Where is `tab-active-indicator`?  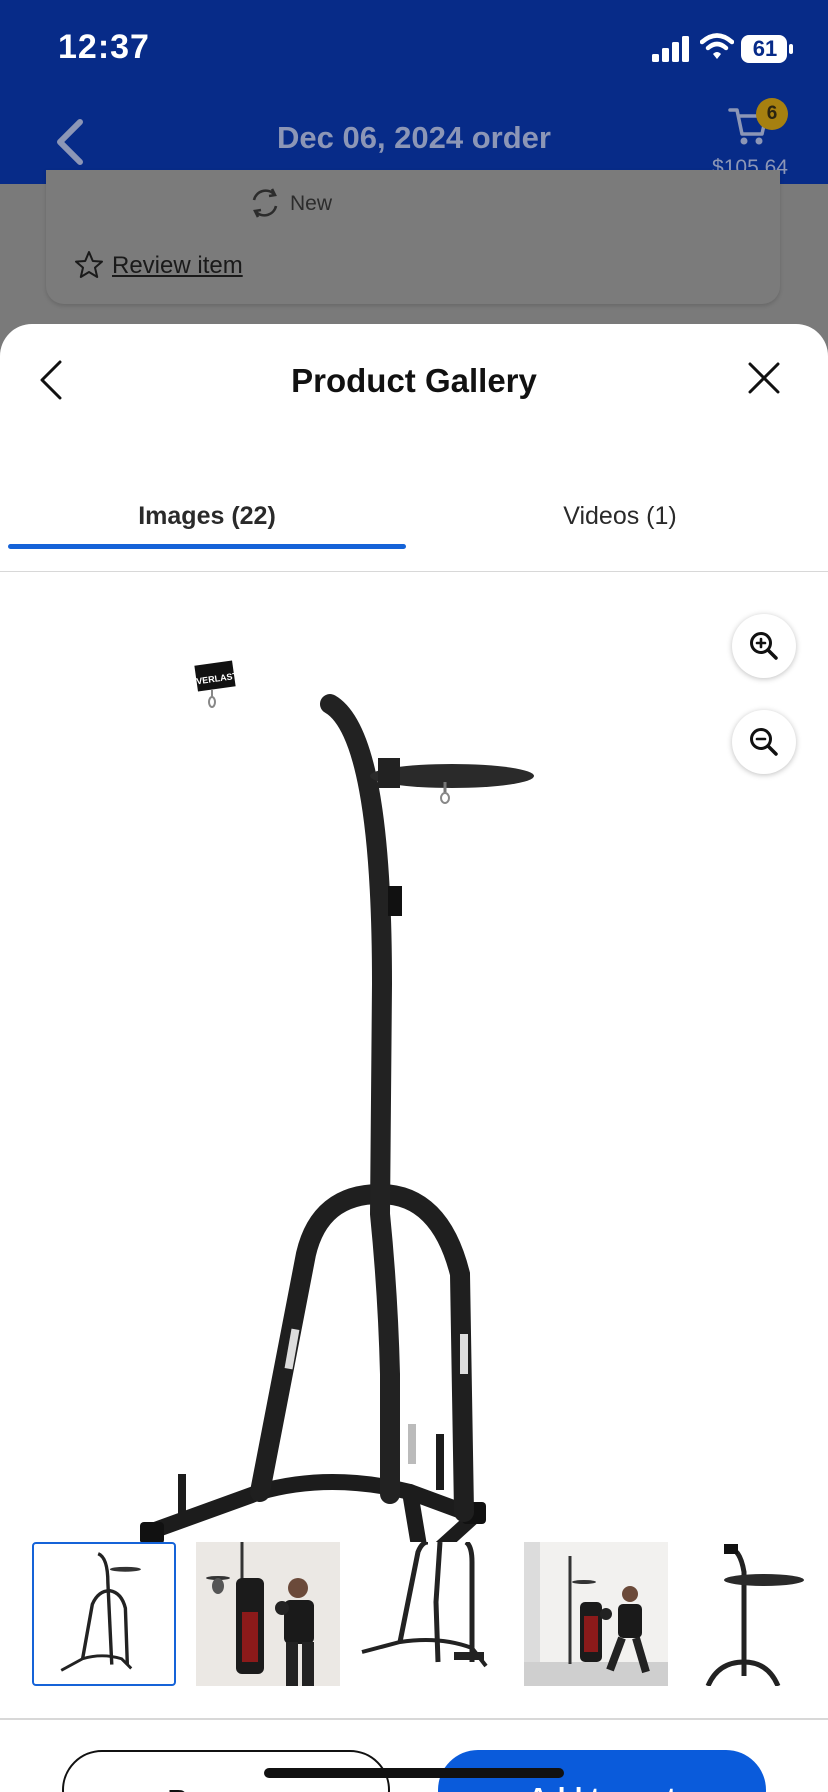
tab-active-indicator is located at coordinates (207, 546).